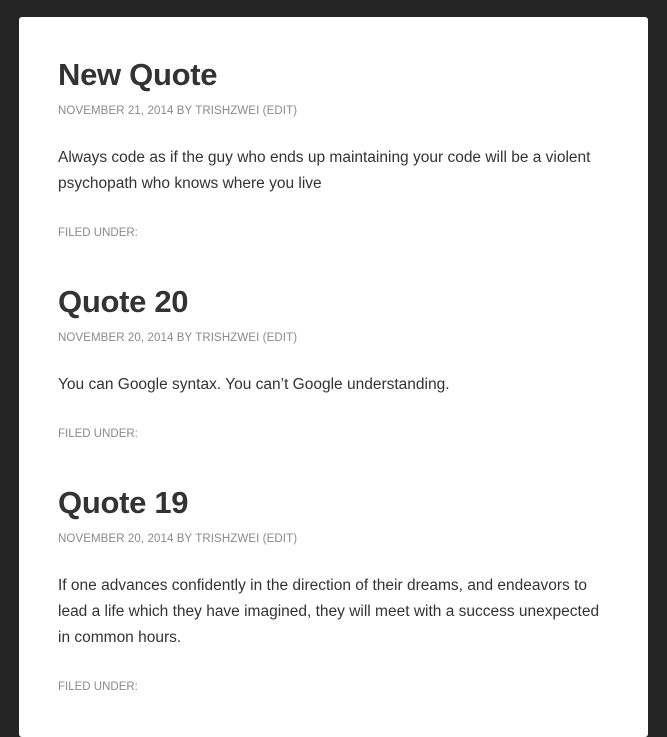  I want to click on post-title-link: New Quote, so click(138, 74).